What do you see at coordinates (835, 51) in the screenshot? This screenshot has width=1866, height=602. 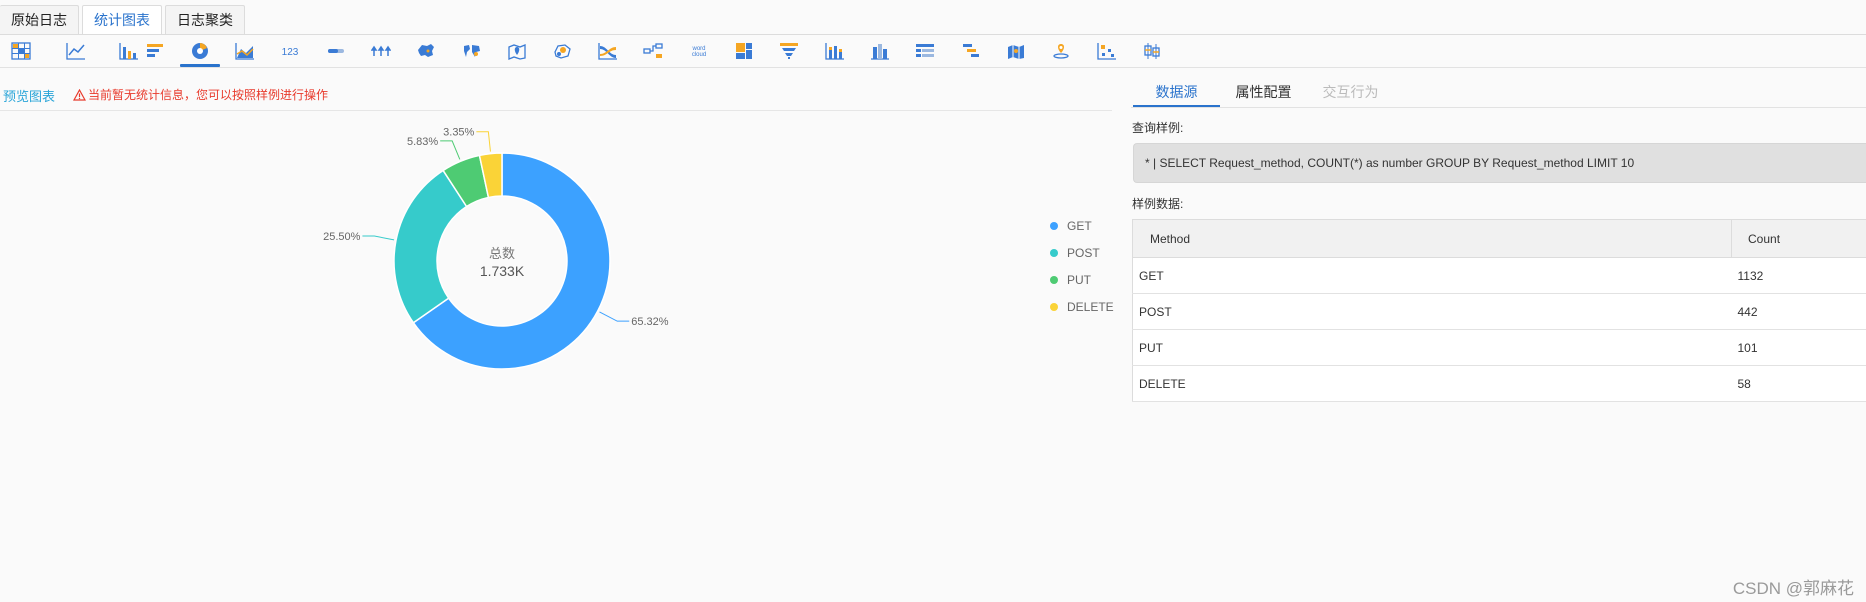 I see `stacked-bar-icon` at bounding box center [835, 51].